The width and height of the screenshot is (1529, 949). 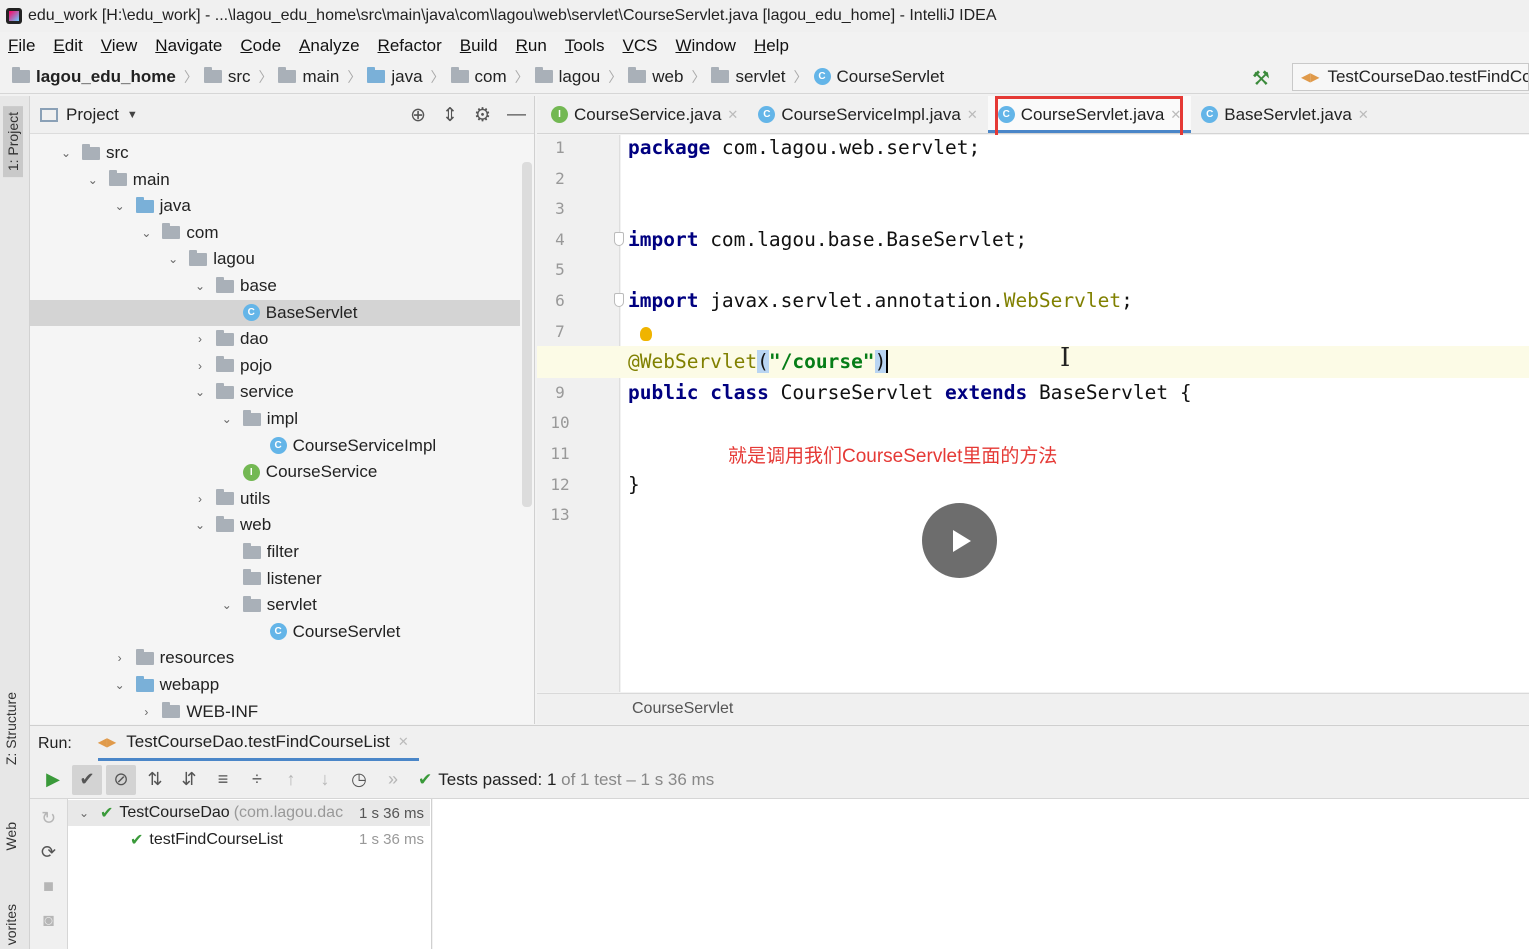 What do you see at coordinates (705, 46) in the screenshot?
I see `menu-window: Window` at bounding box center [705, 46].